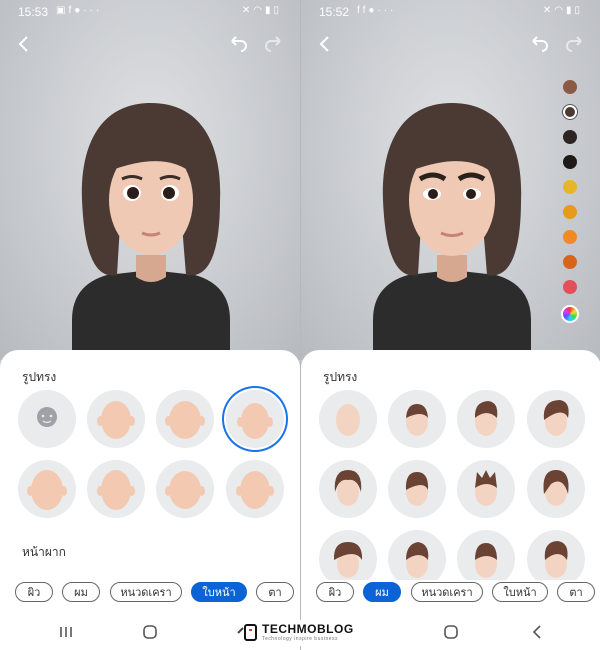 The image size is (600, 650). Describe the element at coordinates (44, 552) in the screenshot. I see `section-title-forehead: หน้าผาก` at that location.